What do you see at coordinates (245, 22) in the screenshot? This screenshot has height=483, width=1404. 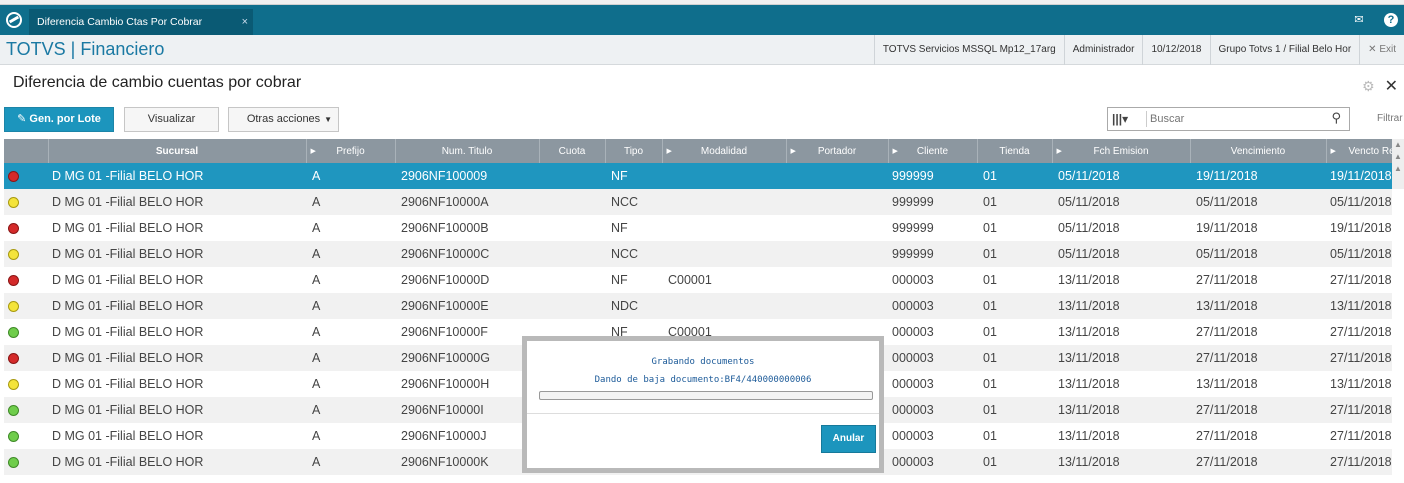 I see `tab-close-icon: ×` at bounding box center [245, 22].